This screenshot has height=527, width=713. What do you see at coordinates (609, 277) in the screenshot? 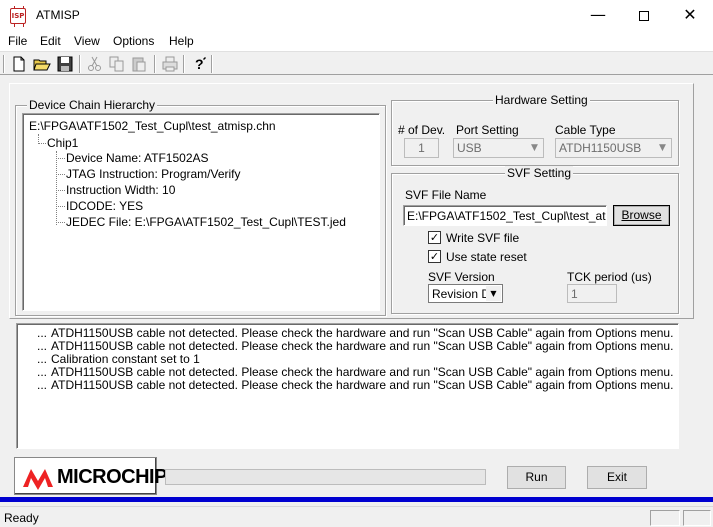
I see `tck-period-label: TCK period (us)` at bounding box center [609, 277].